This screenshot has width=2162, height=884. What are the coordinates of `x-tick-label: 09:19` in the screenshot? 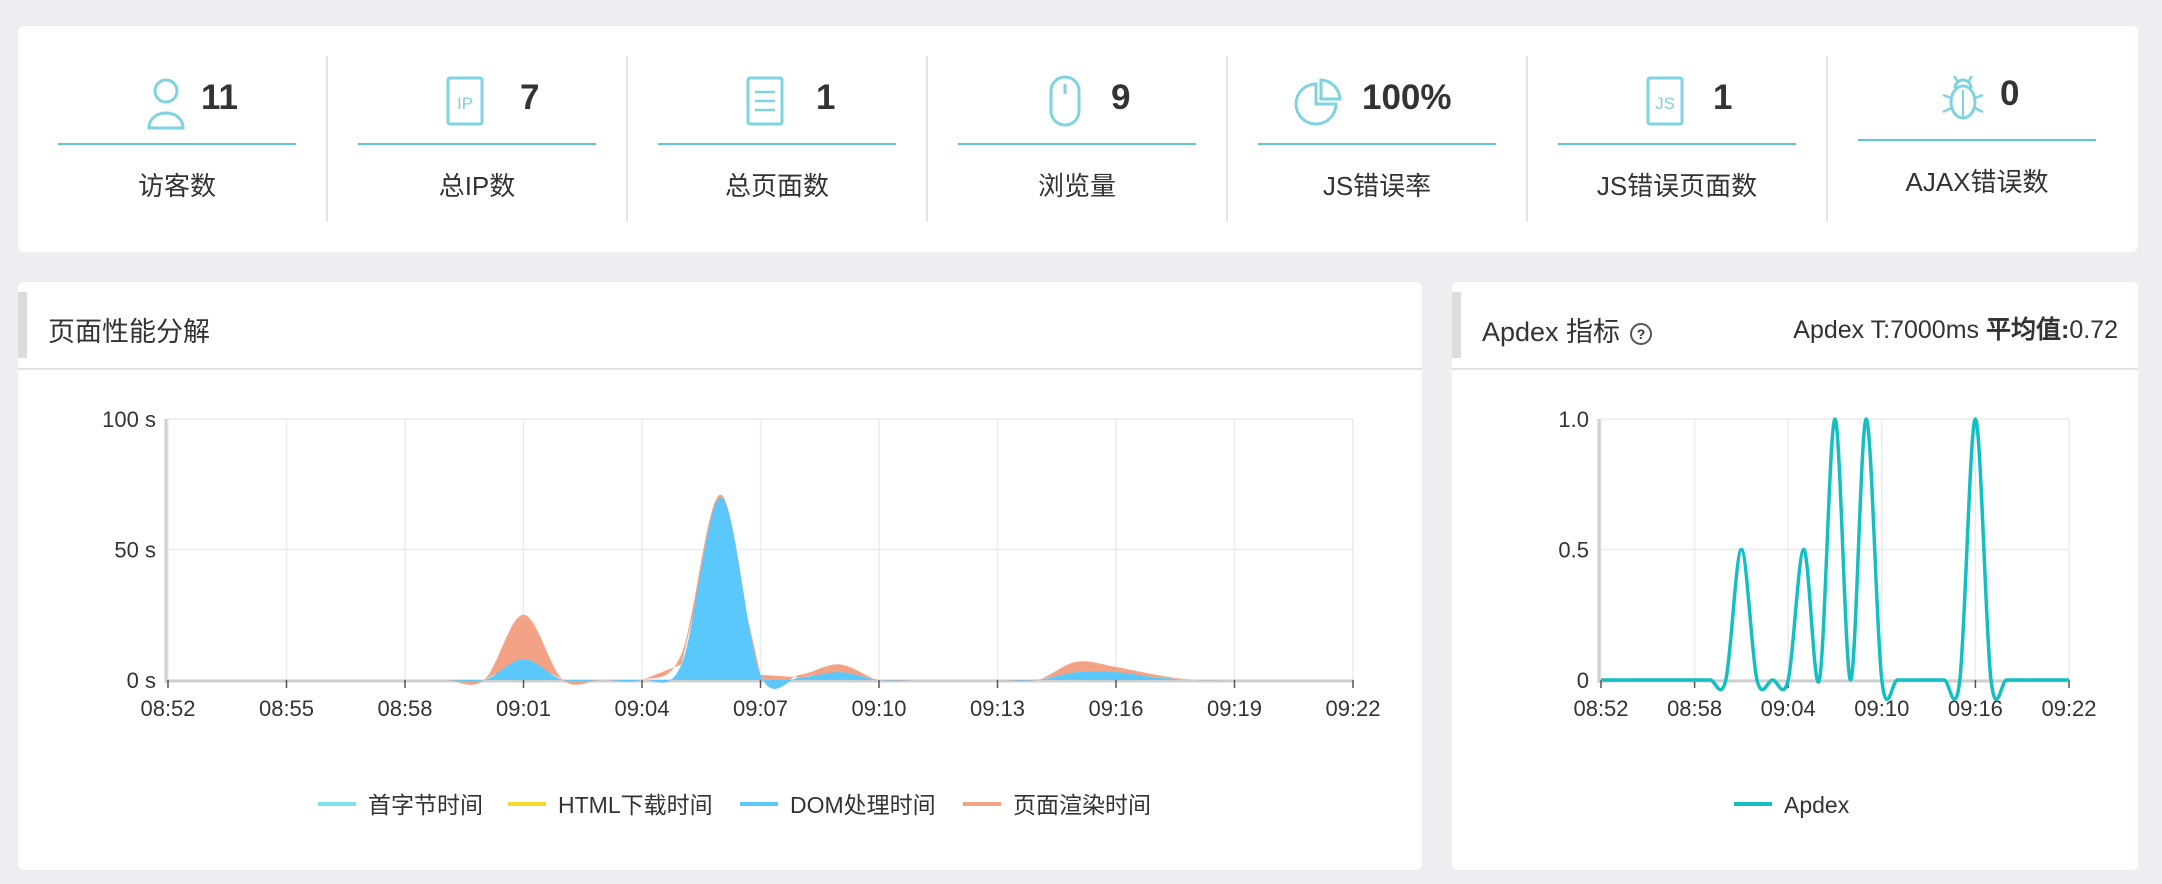 It's located at (1234, 708).